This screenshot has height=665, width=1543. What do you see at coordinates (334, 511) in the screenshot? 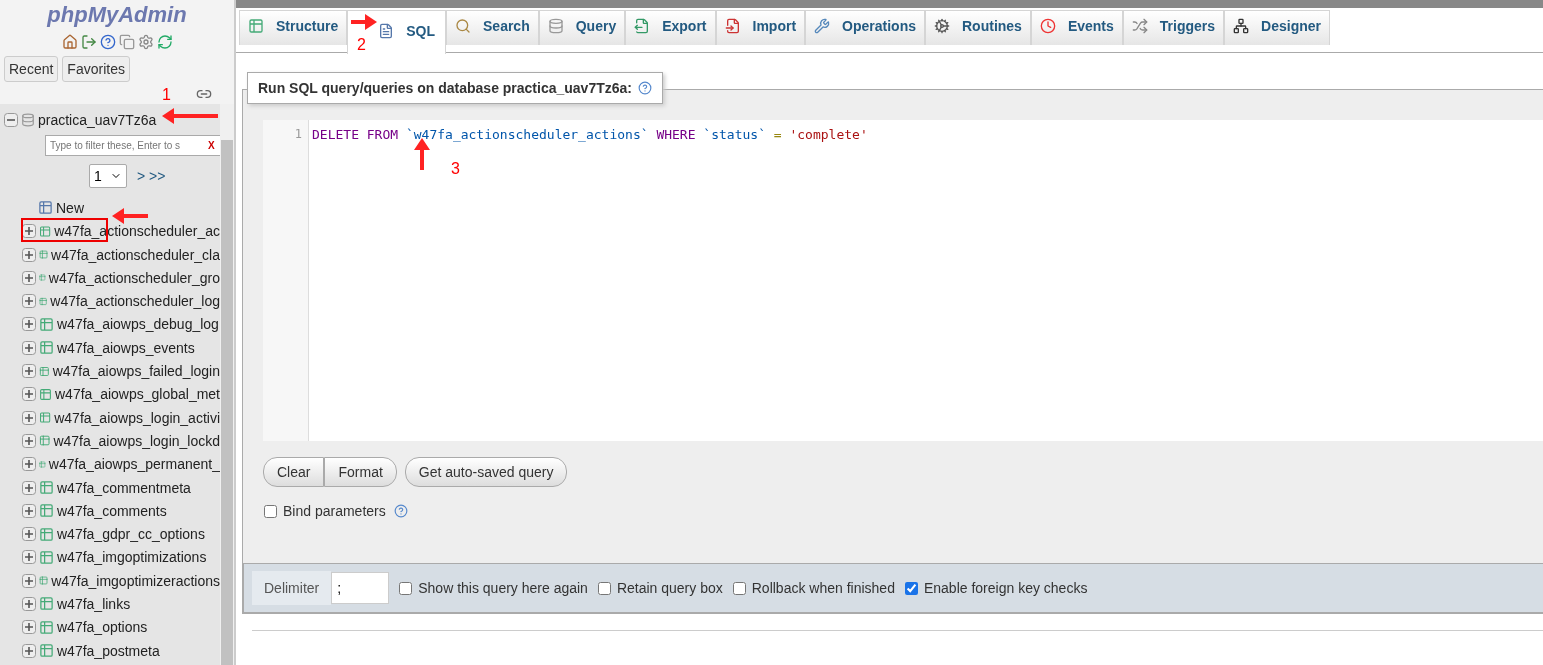
I see `checkbox-label: Bind parameters` at bounding box center [334, 511].